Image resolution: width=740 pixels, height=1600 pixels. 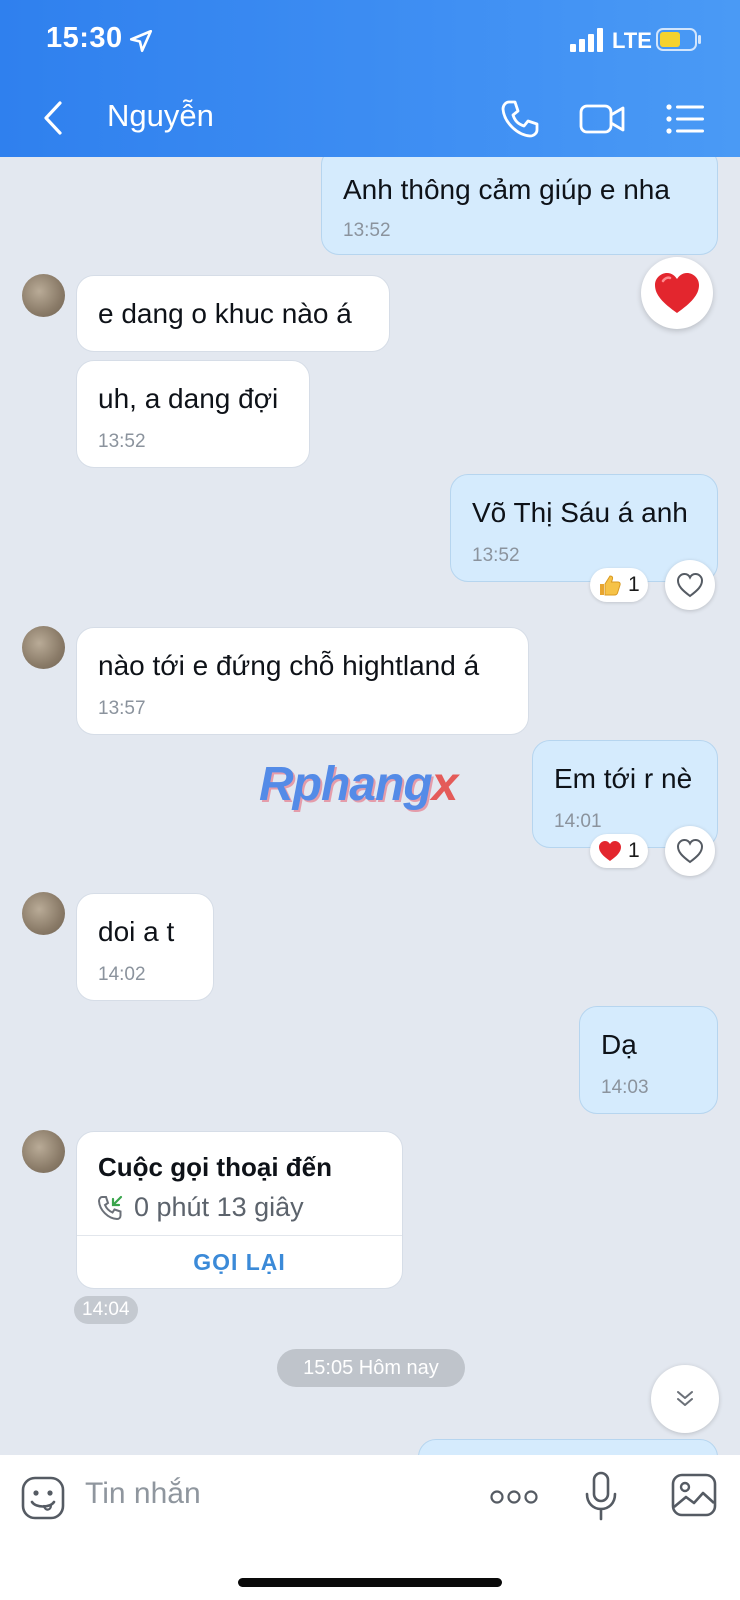 I want to click on heart-reaction-badge, so click(x=677, y=293).